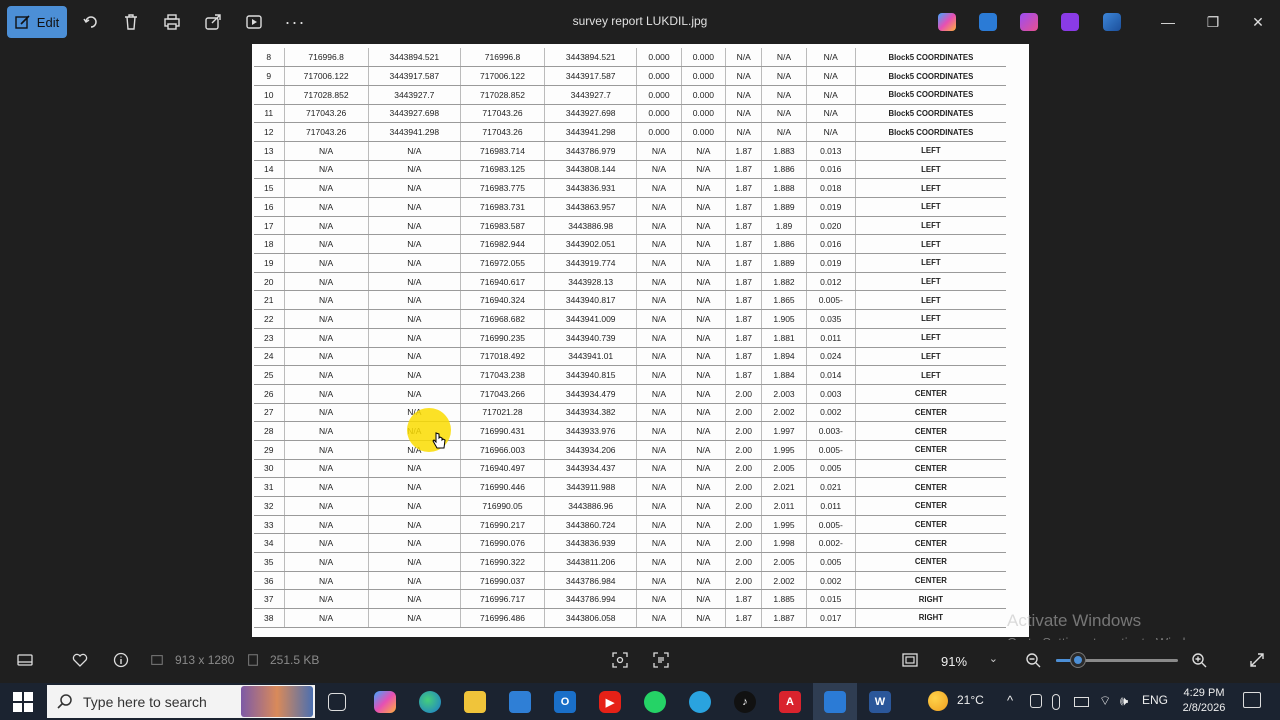 This screenshot has width=1280, height=720. What do you see at coordinates (213, 22) in the screenshot?
I see `share-button` at bounding box center [213, 22].